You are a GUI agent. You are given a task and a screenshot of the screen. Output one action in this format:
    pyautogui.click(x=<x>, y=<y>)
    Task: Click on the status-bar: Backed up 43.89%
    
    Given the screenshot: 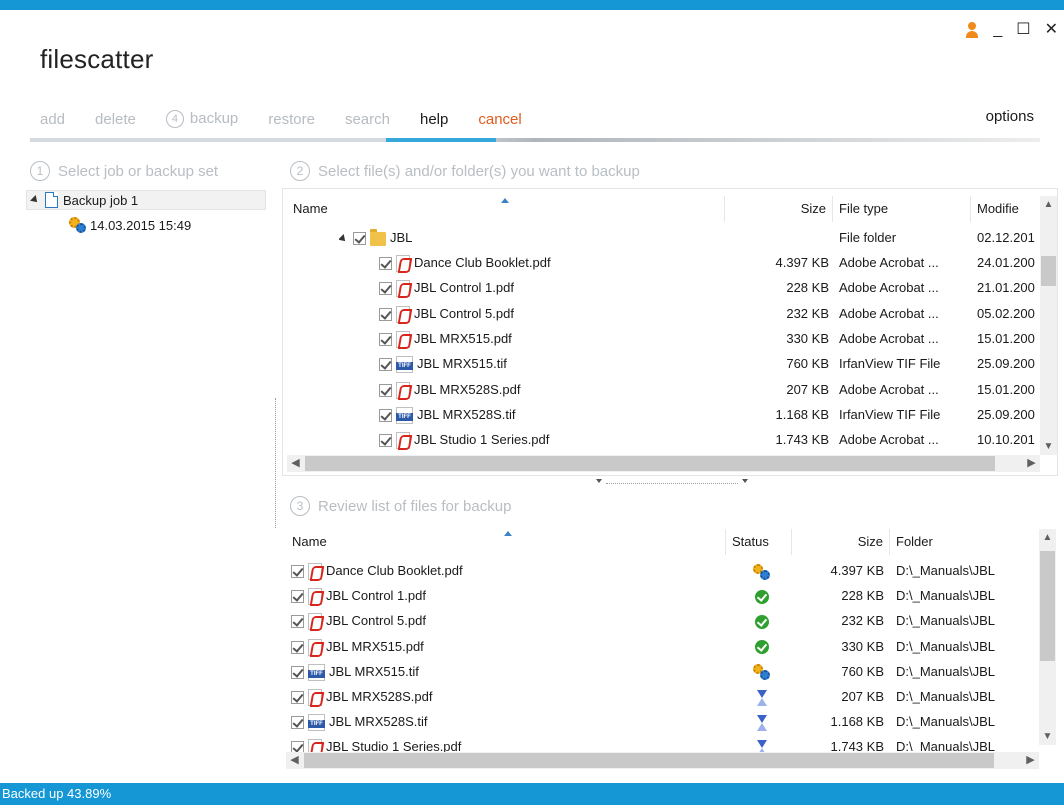 What is the action you would take?
    pyautogui.click(x=532, y=794)
    